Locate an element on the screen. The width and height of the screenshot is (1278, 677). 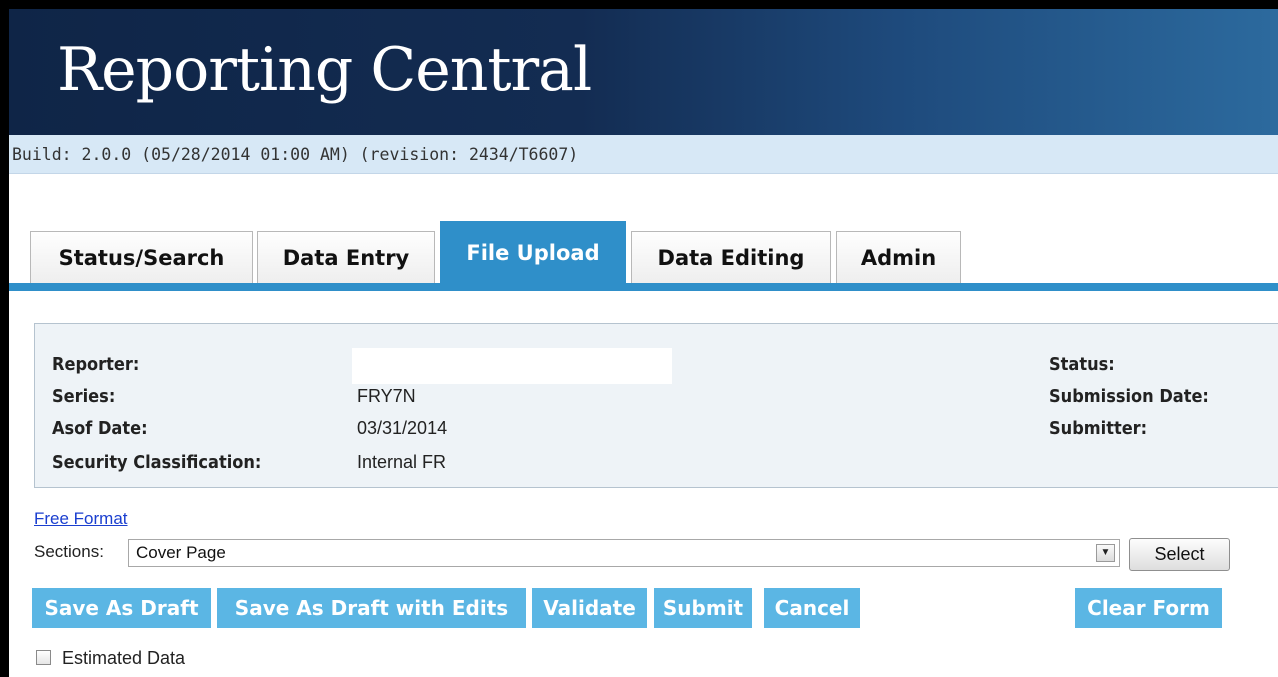
status-label: Status: is located at coordinates (1082, 364).